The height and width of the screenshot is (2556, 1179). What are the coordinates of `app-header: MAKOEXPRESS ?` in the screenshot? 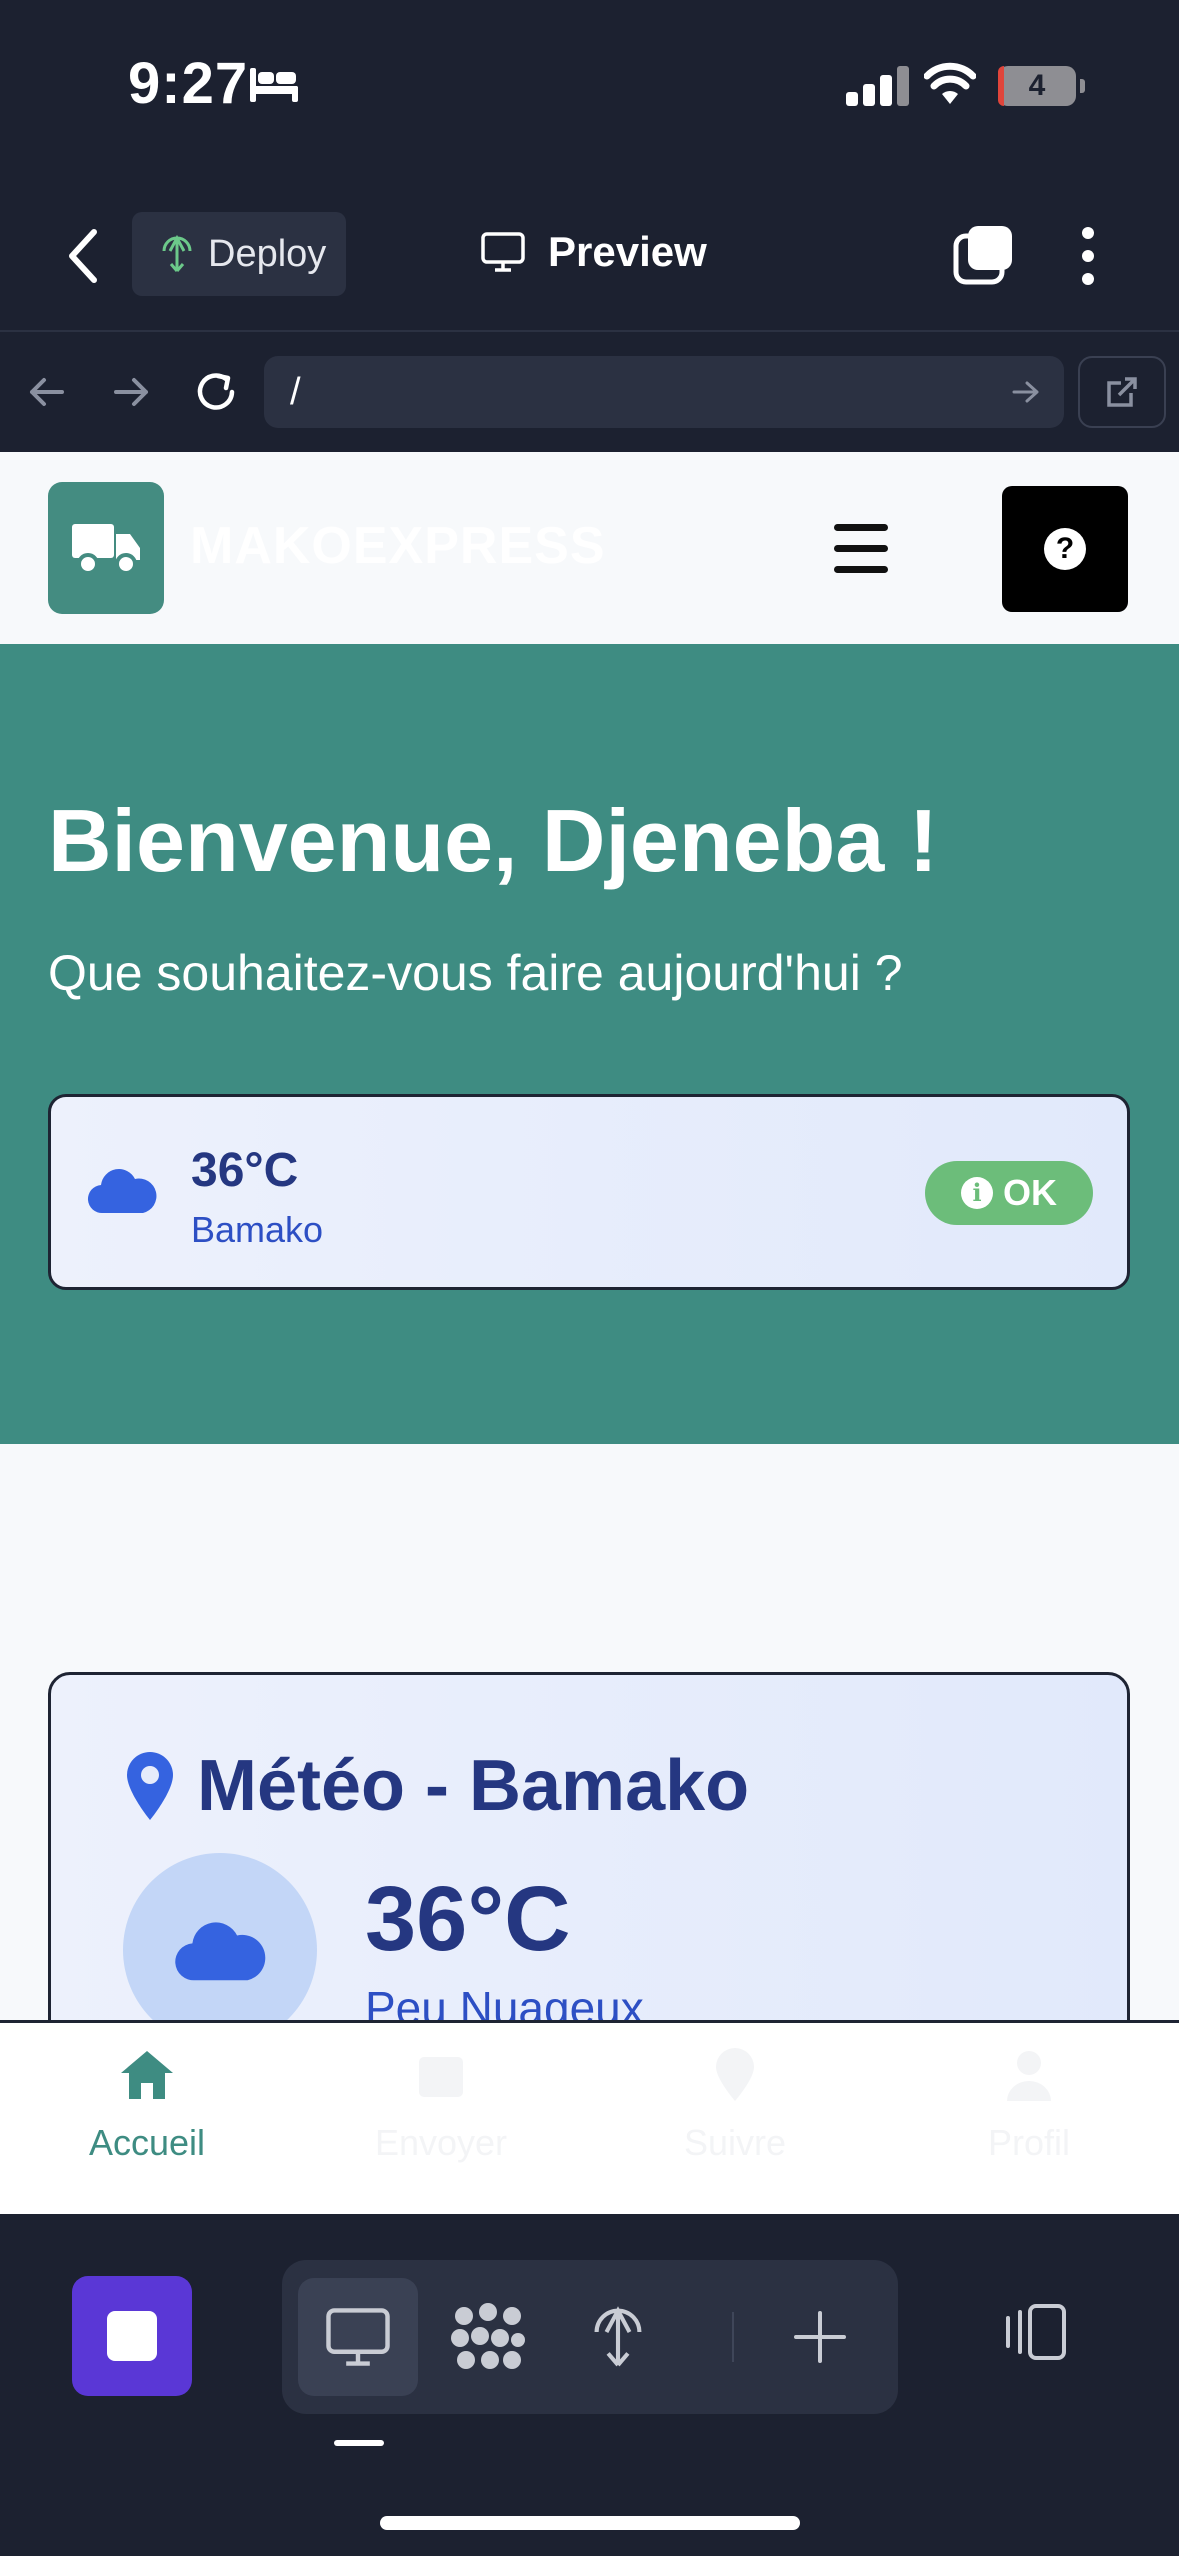 It's located at (589, 548).